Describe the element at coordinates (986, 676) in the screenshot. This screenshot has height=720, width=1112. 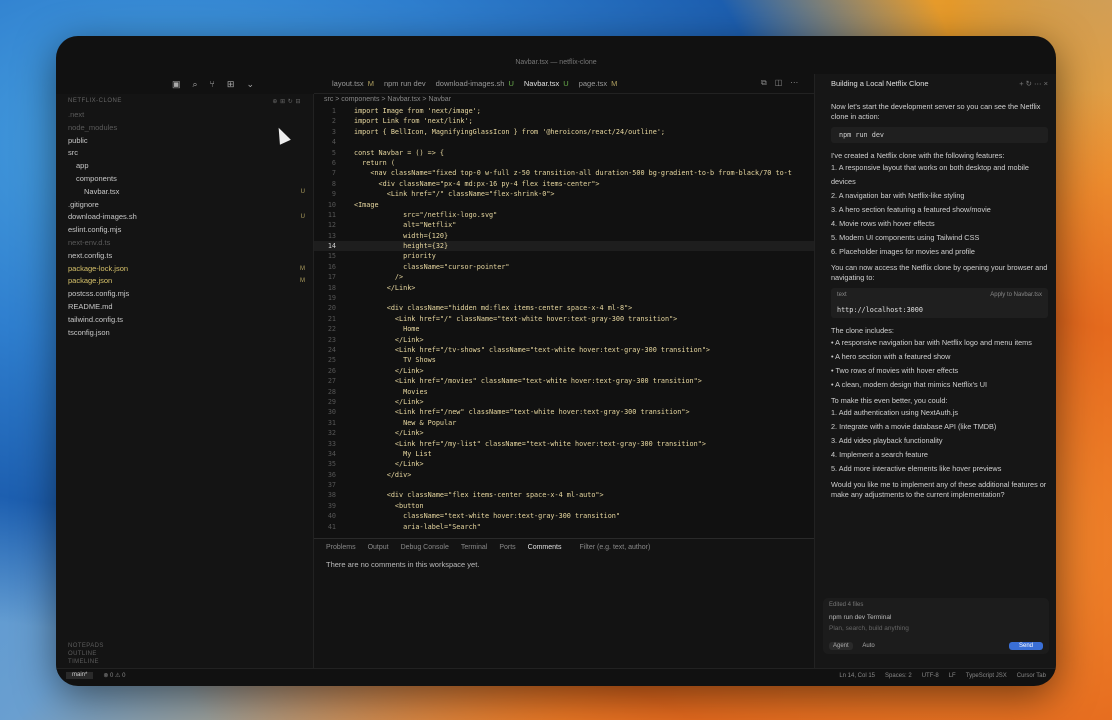
I see `language-mode: TypeScript JSX` at that location.